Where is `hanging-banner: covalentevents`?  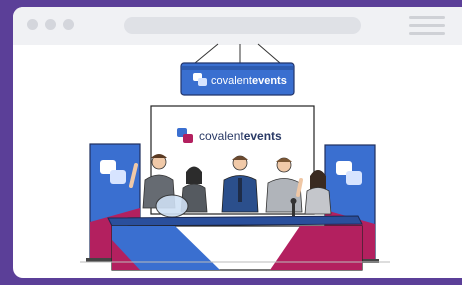
hanging-banner: covalentevents is located at coordinates (237, 79).